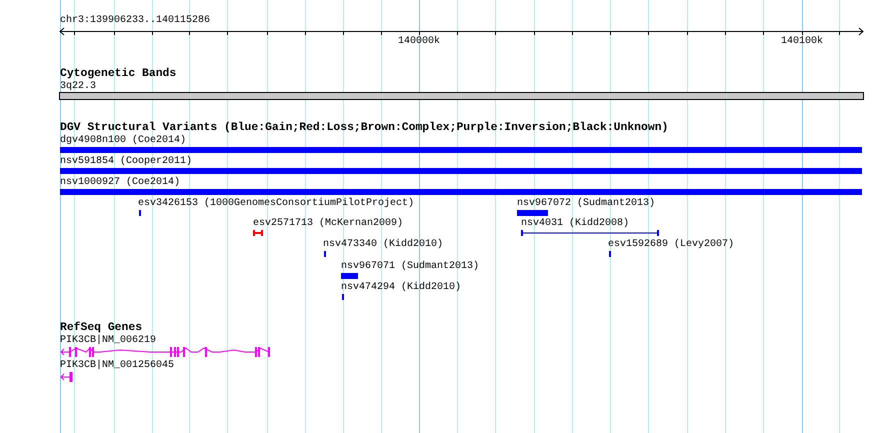  What do you see at coordinates (364, 128) in the screenshot?
I see `track-title: DGV Structural Variants (Blue:Gain;Red:Loss;Brown:Complex;Purple:Inversion;Black:Unknown)` at bounding box center [364, 128].